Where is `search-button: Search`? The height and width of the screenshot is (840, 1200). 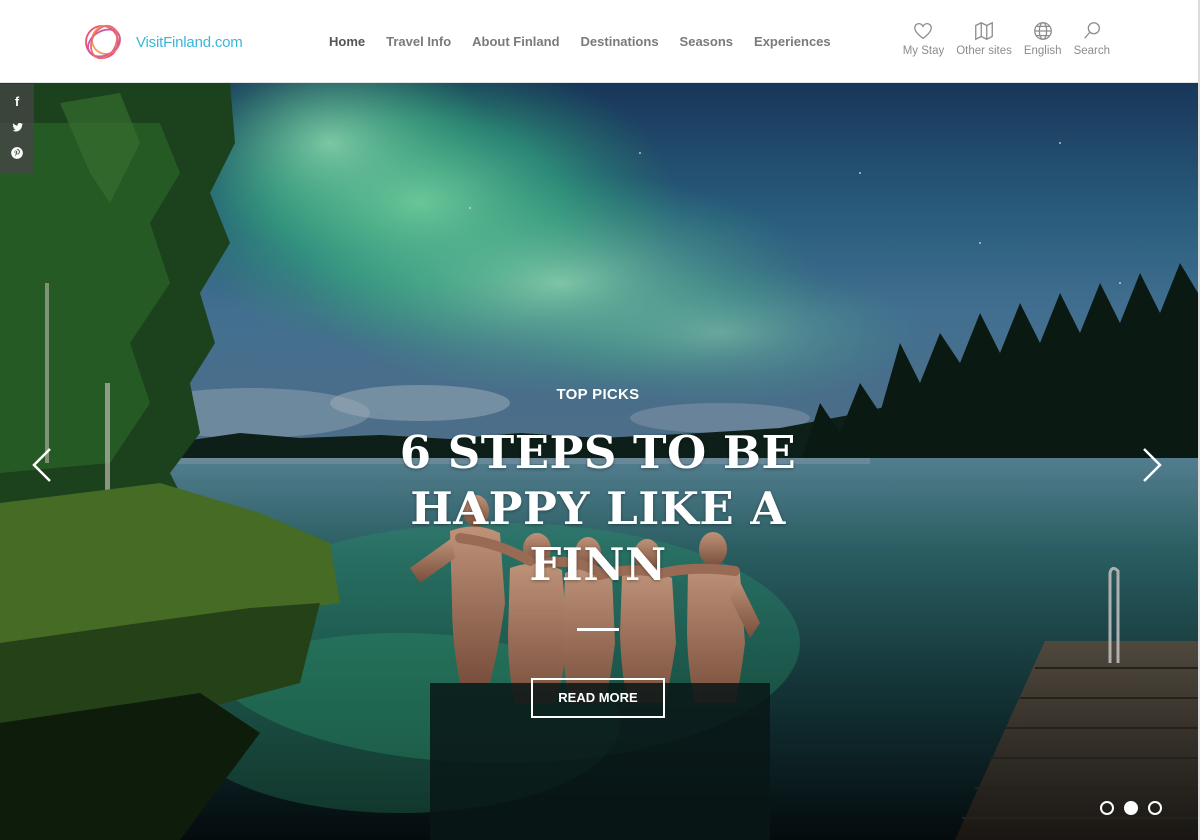
search-button: Search is located at coordinates (1092, 38).